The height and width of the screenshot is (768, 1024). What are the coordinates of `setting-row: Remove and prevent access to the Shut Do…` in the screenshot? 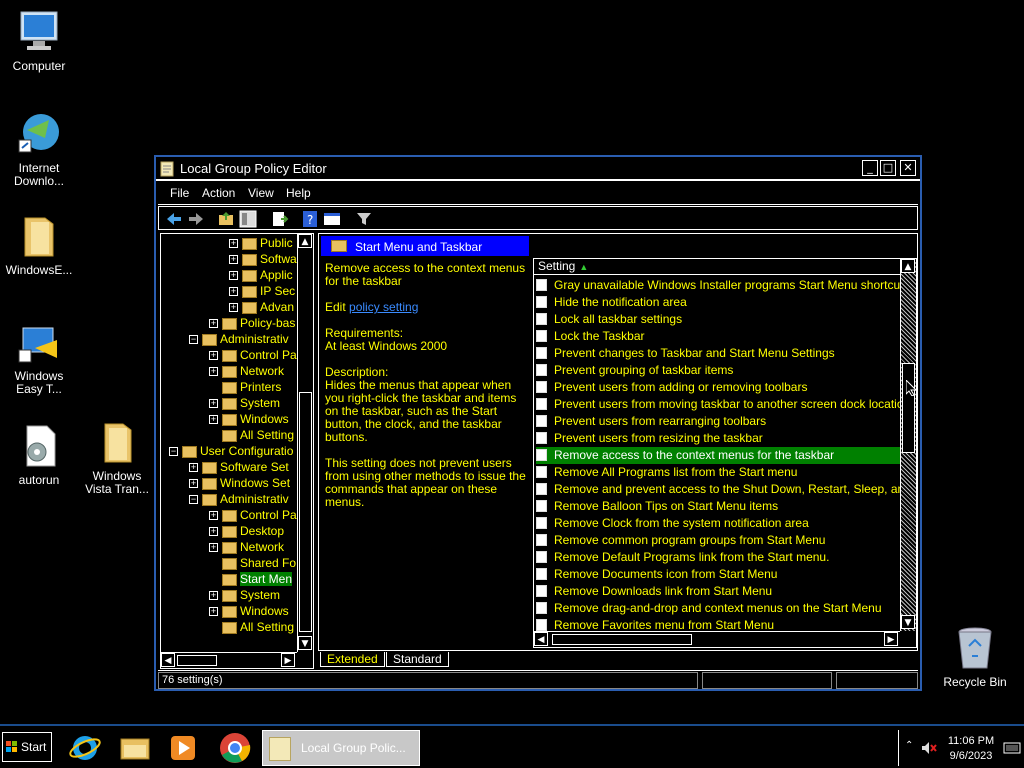 It's located at (718, 489).